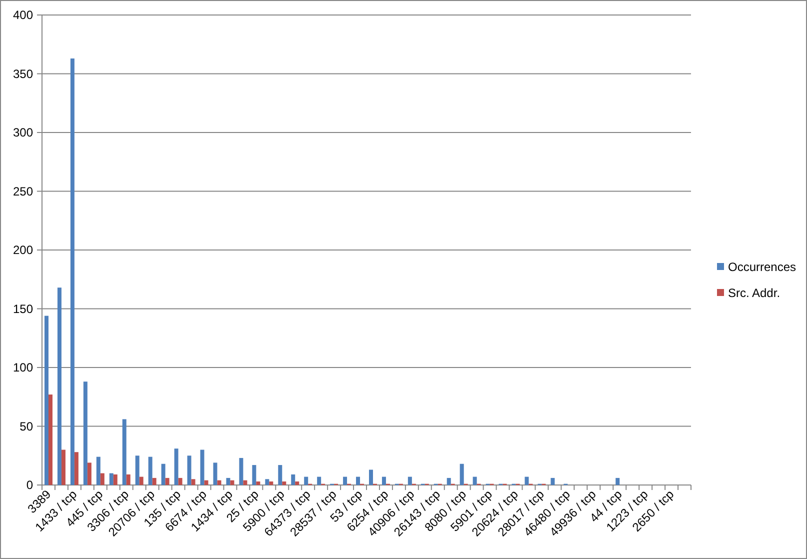  I want to click on y-tick-label: 0, so click(29, 485).